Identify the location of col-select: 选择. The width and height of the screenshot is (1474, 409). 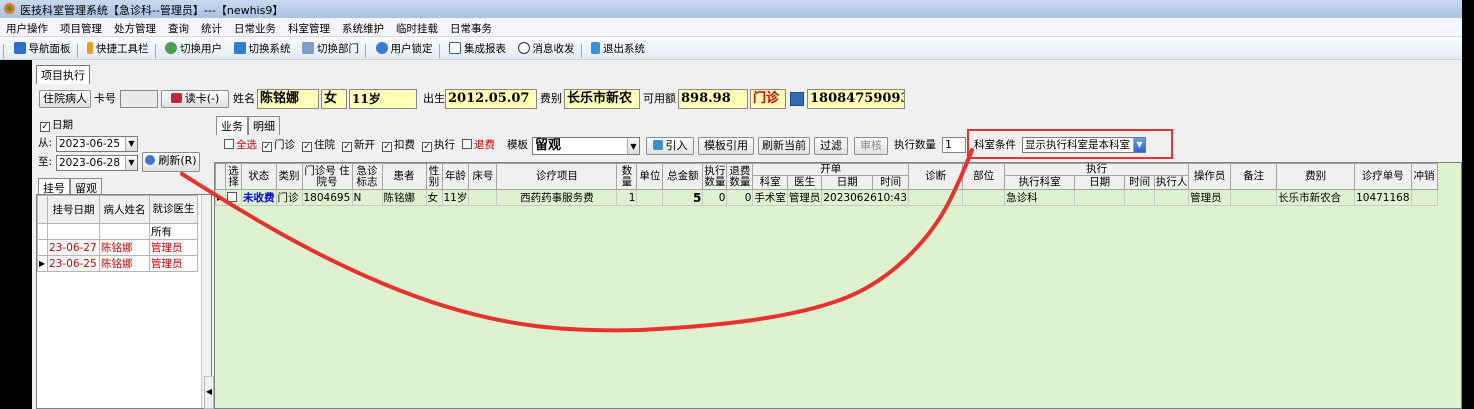
(233, 176).